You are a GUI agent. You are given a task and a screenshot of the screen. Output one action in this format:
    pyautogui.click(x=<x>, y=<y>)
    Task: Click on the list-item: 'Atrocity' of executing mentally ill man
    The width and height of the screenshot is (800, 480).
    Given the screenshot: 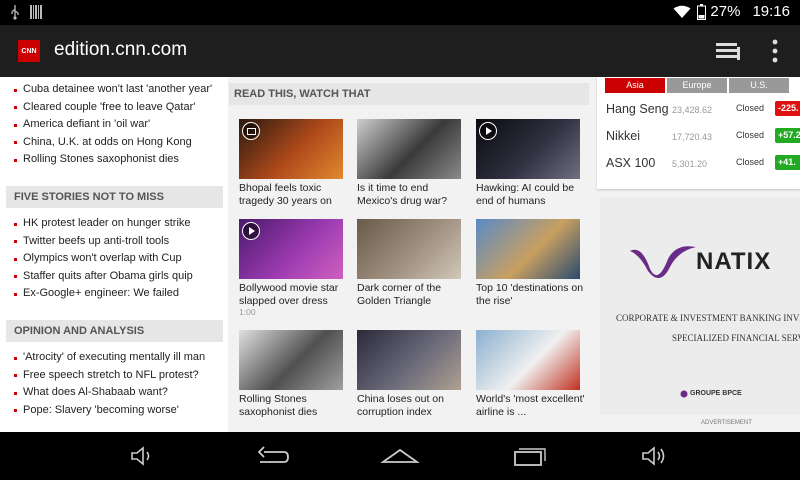 What is the action you would take?
    pyautogui.click(x=109, y=358)
    